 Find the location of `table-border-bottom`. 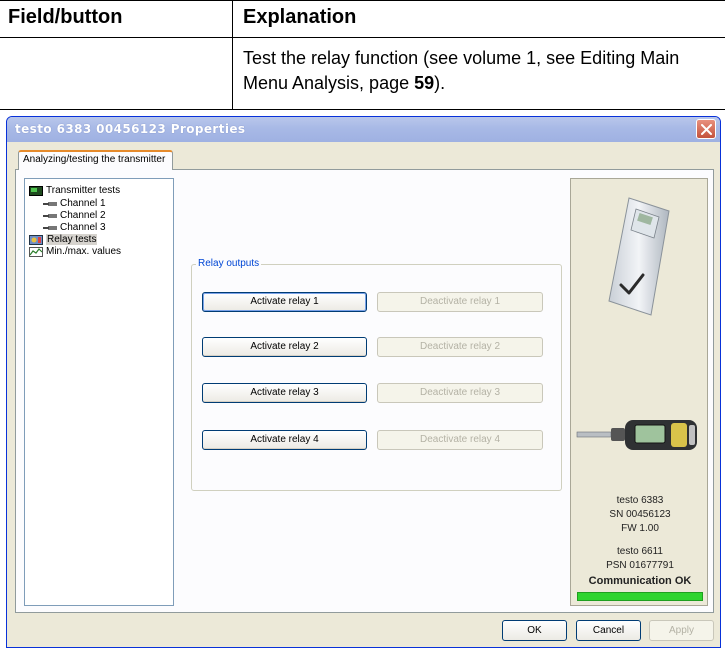

table-border-bottom is located at coordinates (362, 109).